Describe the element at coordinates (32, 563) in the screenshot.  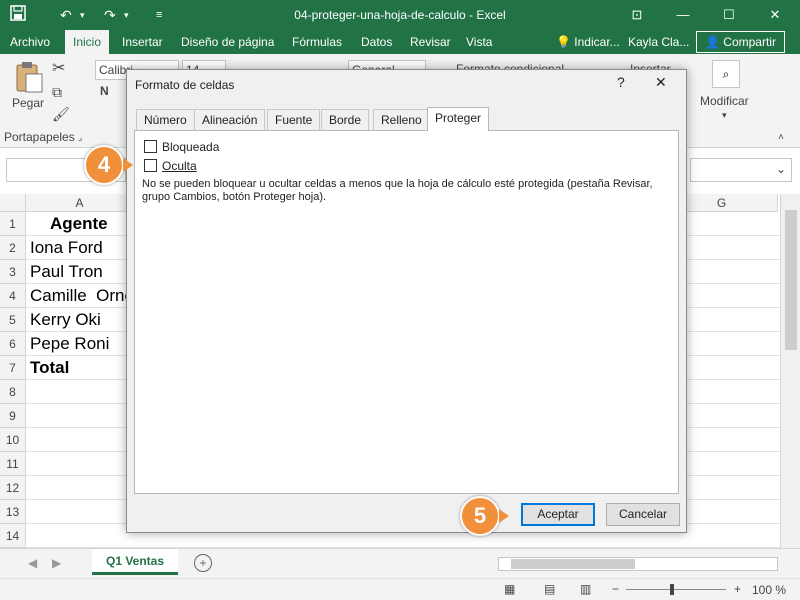
I see `scroll-left-icon: ◀` at that location.